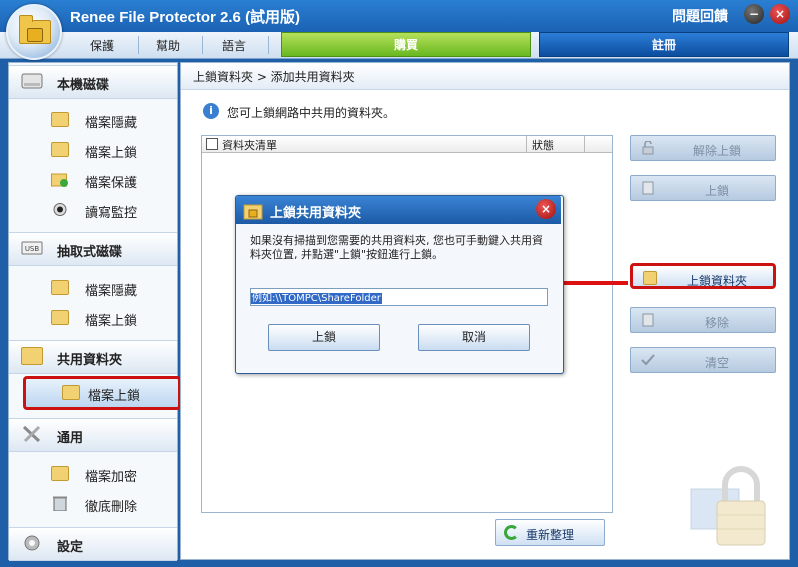  I want to click on section-shared-folder: 共用資料夾, so click(93, 357).